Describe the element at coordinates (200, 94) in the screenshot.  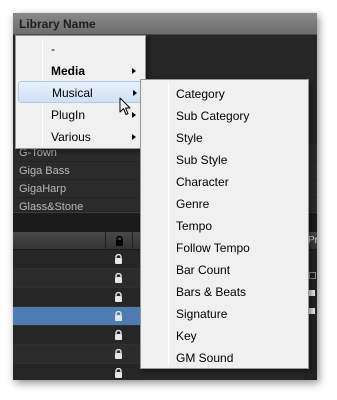
I see `submenu-item-label: Category` at that location.